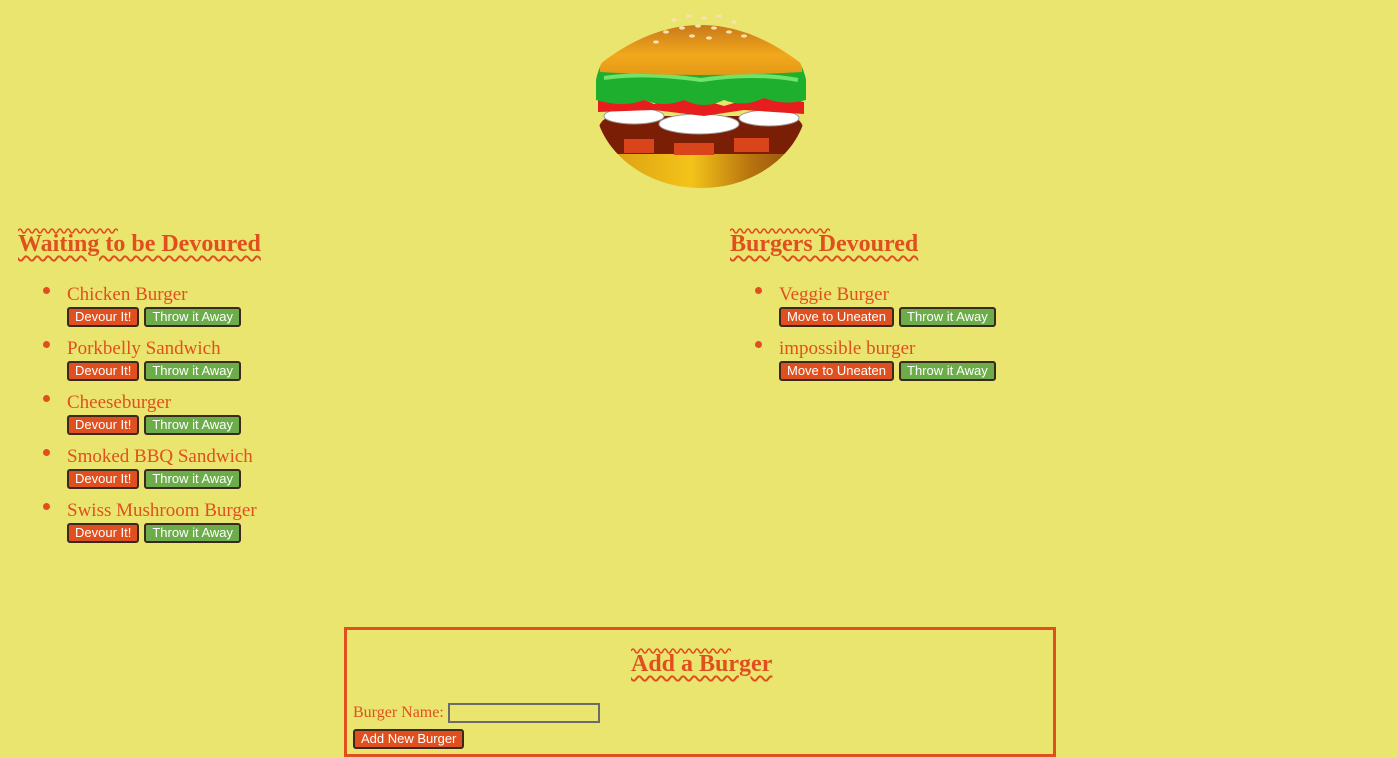  I want to click on burger-logo-icon, so click(701, 97).